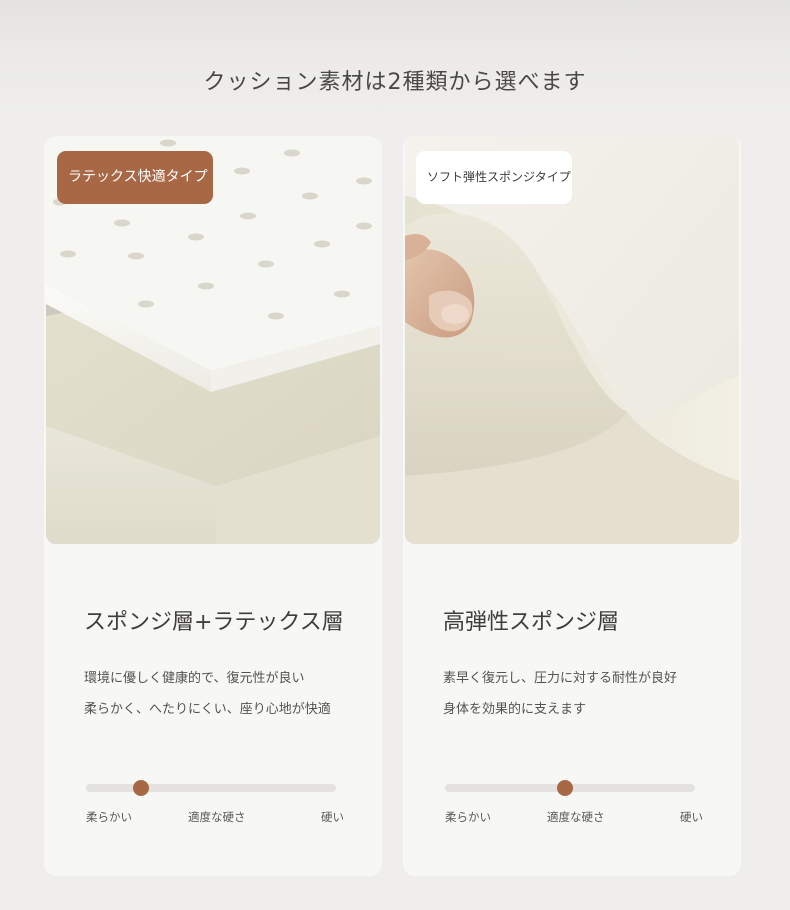 The width and height of the screenshot is (790, 910). Describe the element at coordinates (194, 678) in the screenshot. I see `description-line: 環境に優しく健康的で、復元性が良い` at that location.